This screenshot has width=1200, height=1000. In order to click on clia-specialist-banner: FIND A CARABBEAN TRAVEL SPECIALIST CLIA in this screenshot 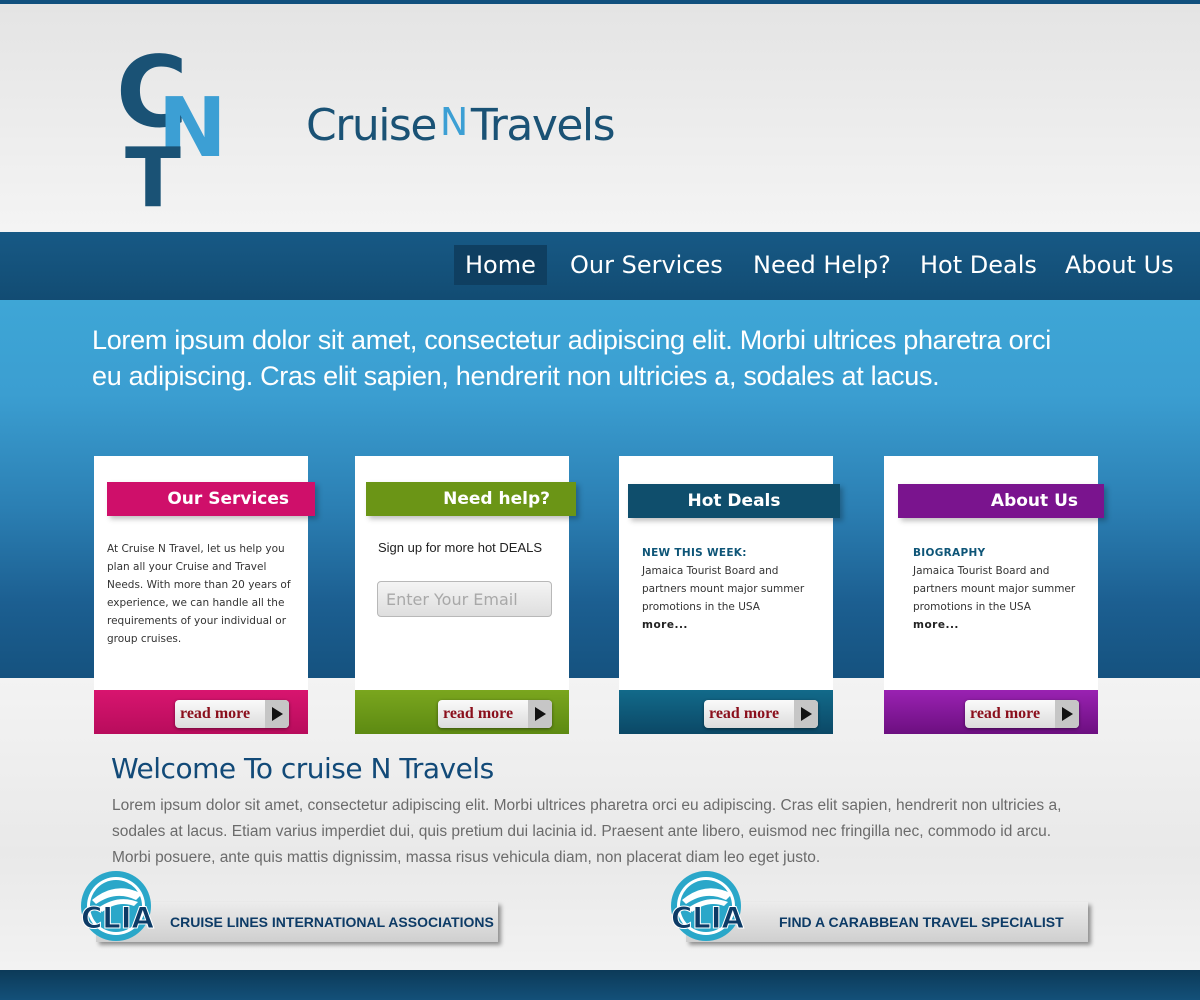, I will do `click(888, 910)`.